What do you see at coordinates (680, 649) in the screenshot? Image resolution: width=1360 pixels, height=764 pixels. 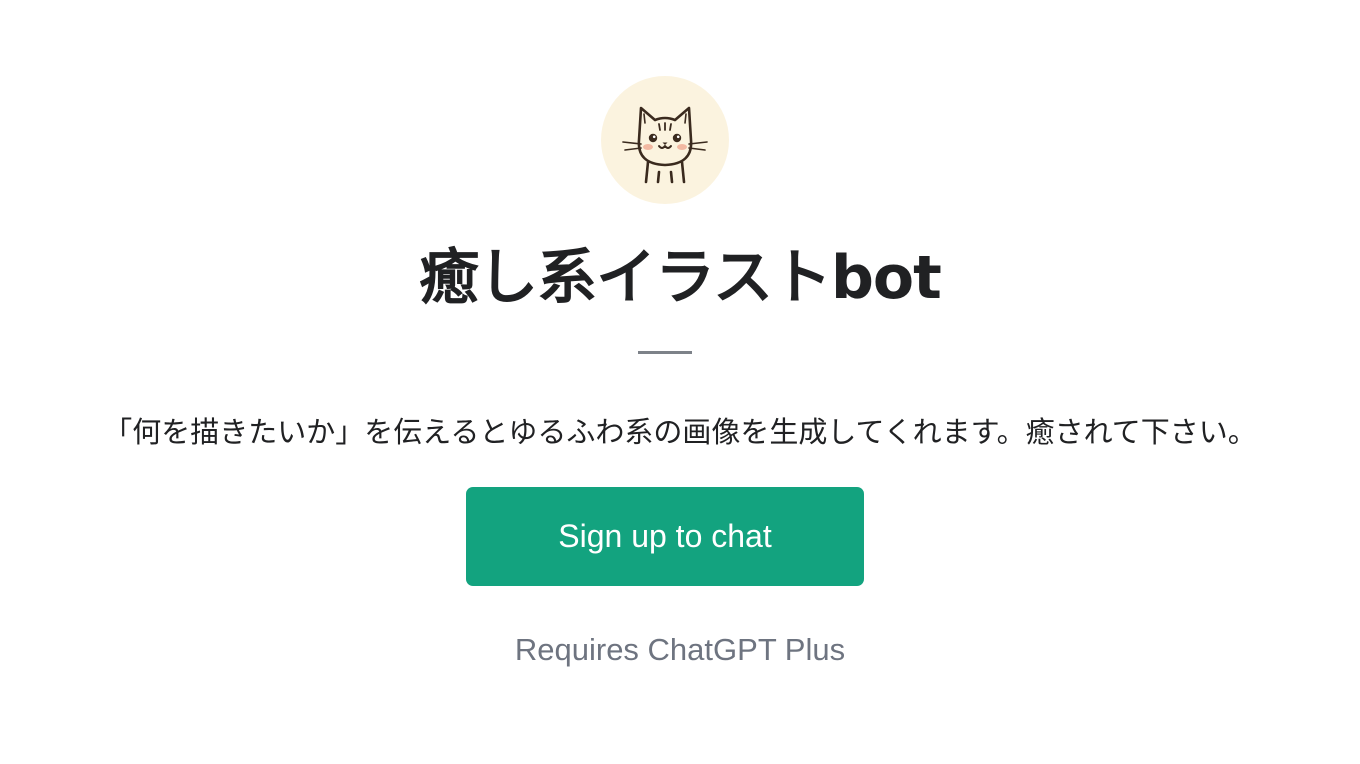 I see `requirement-note: Requires ChatGPT Plus` at bounding box center [680, 649].